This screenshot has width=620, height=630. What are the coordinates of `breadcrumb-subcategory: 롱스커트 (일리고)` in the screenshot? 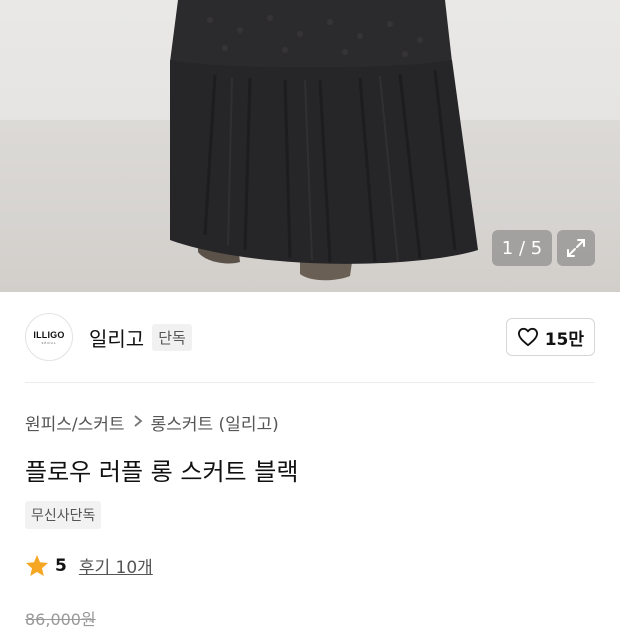 It's located at (215, 422).